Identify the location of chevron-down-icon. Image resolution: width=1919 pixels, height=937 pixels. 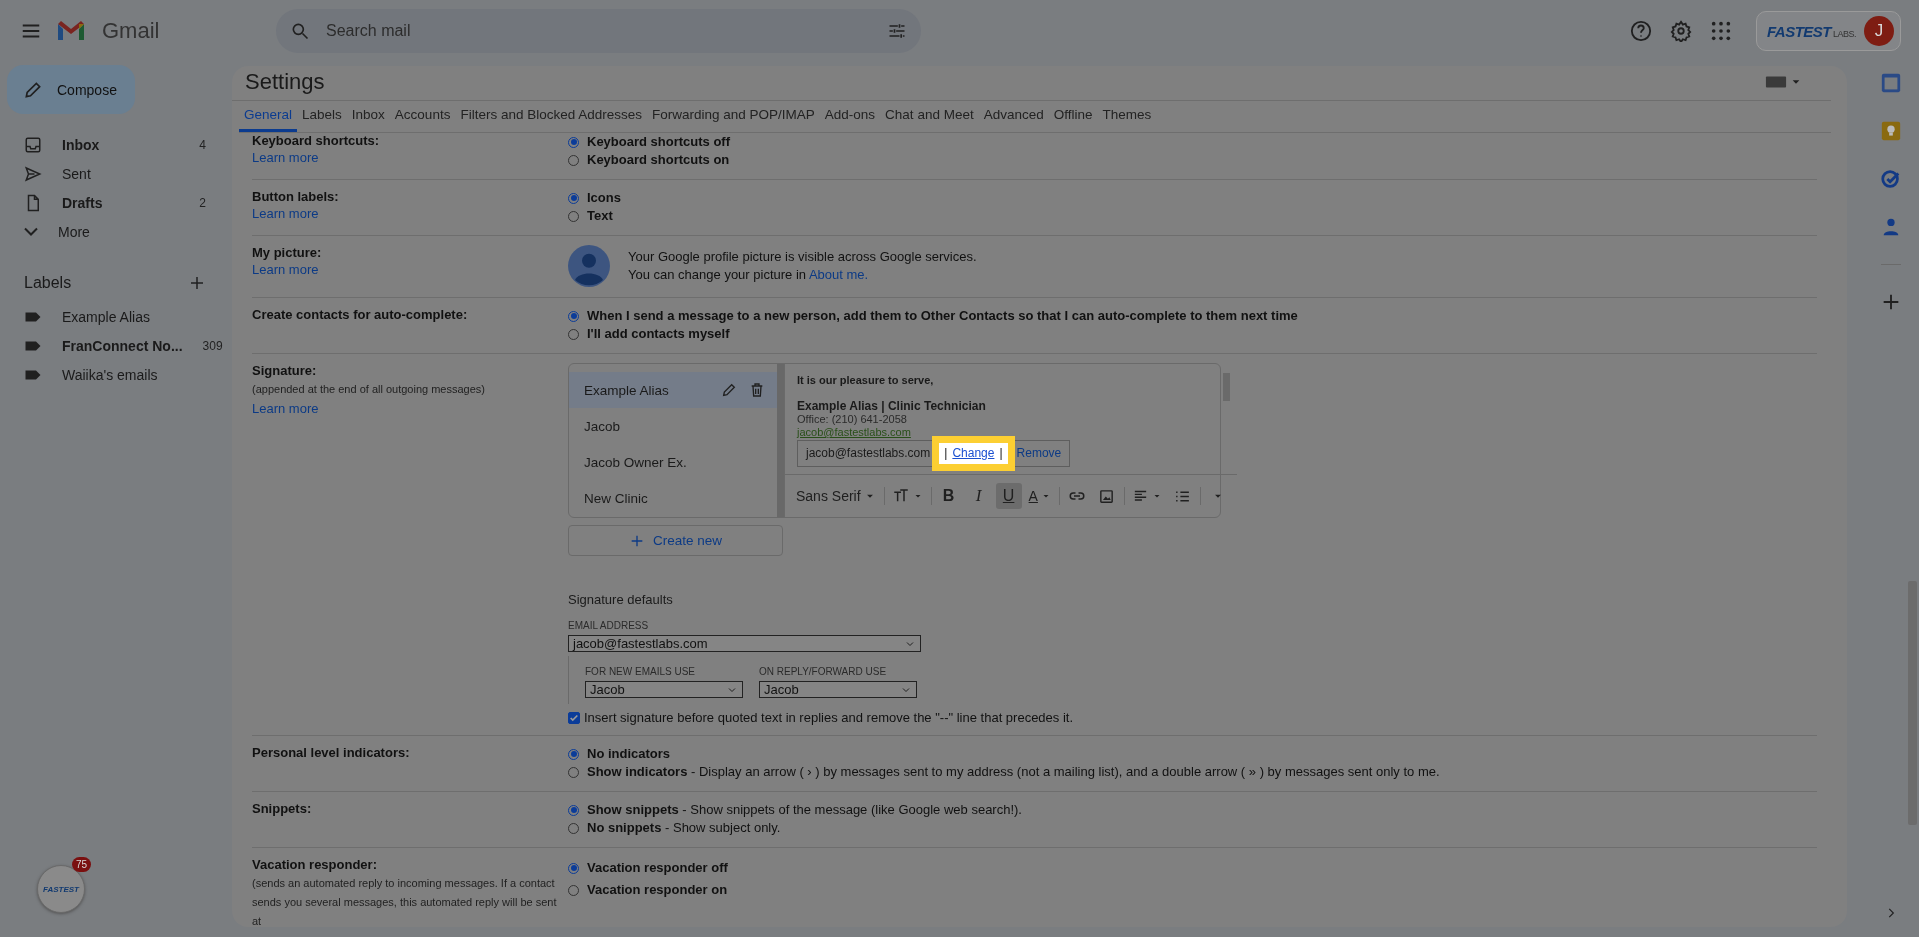
(31, 231).